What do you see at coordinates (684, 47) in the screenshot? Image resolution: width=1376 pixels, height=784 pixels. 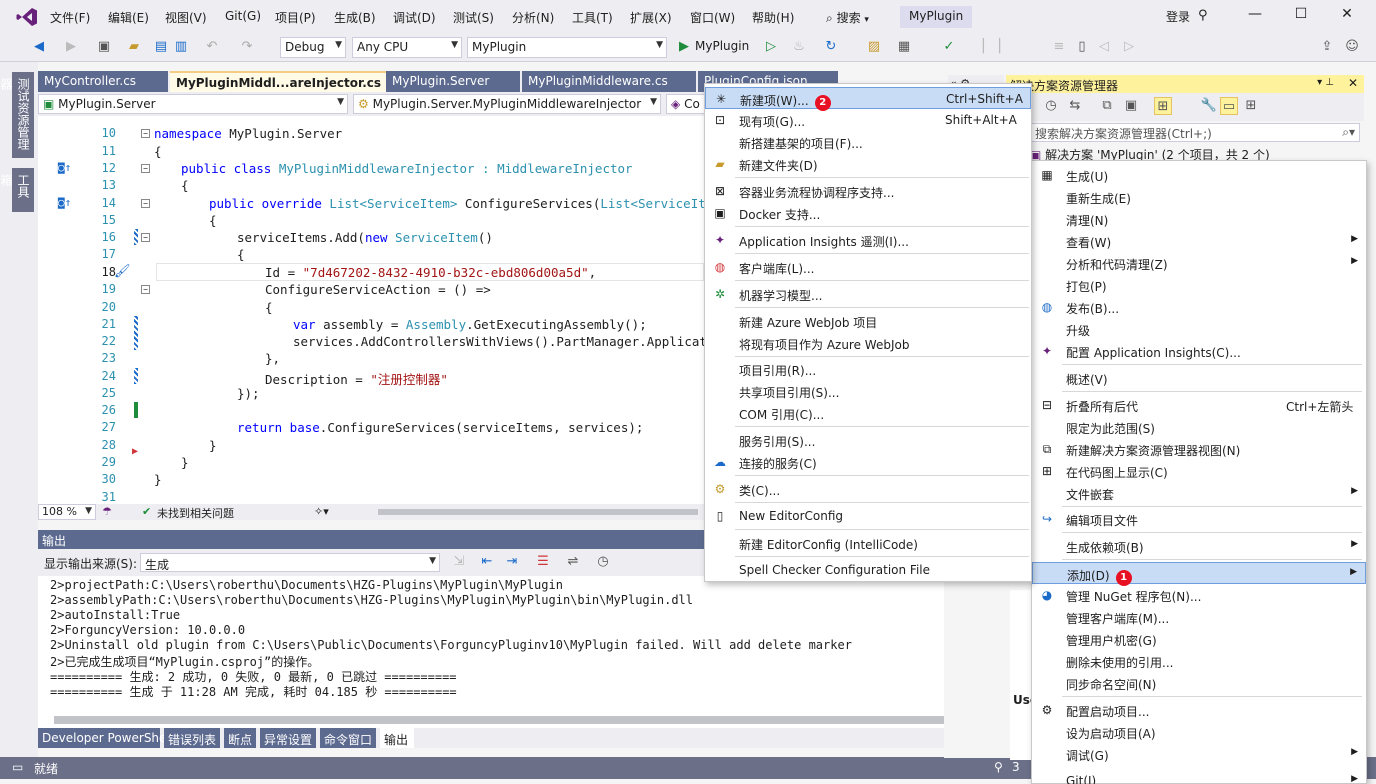 I see `start-debug-icon: ▶` at bounding box center [684, 47].